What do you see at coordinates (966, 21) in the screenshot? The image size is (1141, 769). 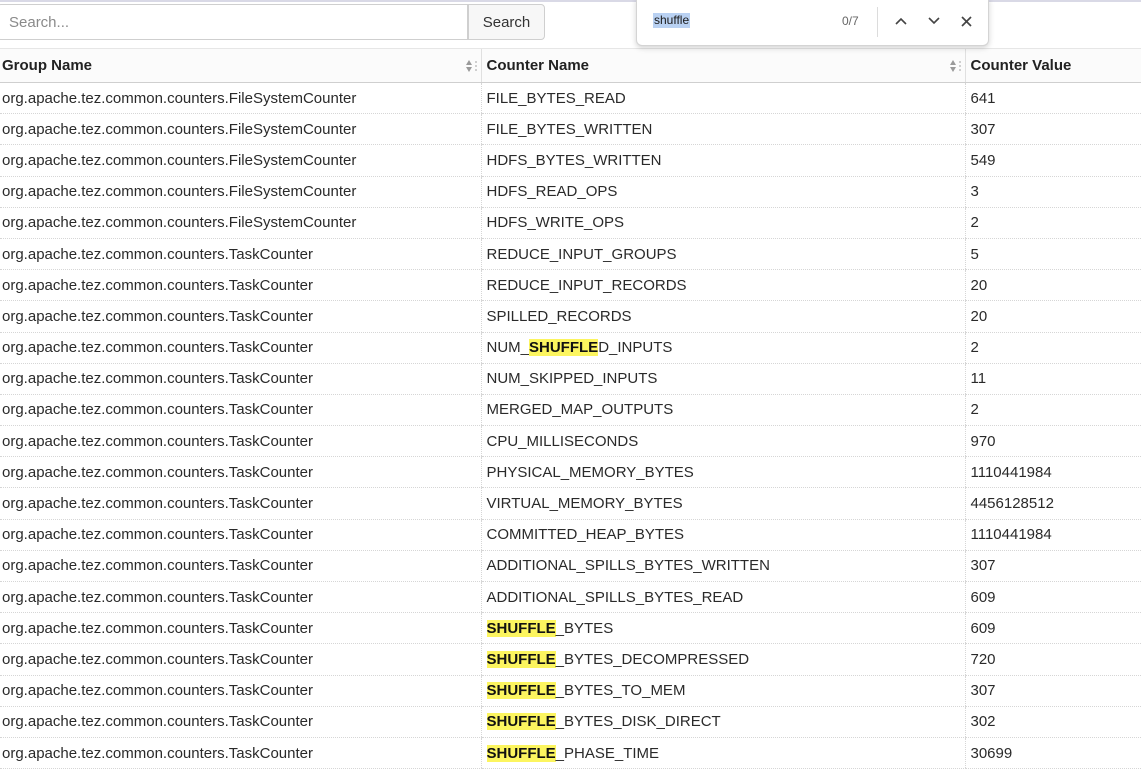 I see `find-close-button` at bounding box center [966, 21].